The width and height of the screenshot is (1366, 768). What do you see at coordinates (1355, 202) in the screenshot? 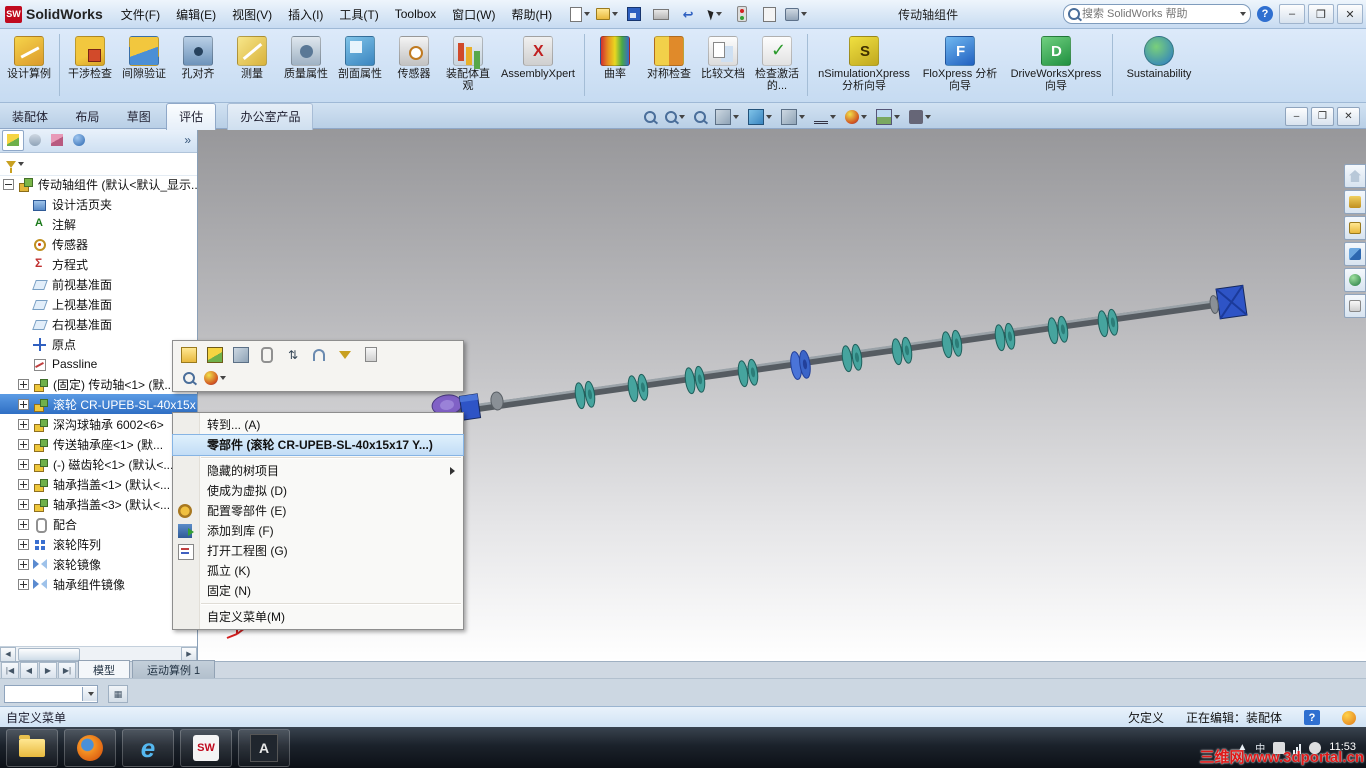
I see `design-library-button` at bounding box center [1355, 202].